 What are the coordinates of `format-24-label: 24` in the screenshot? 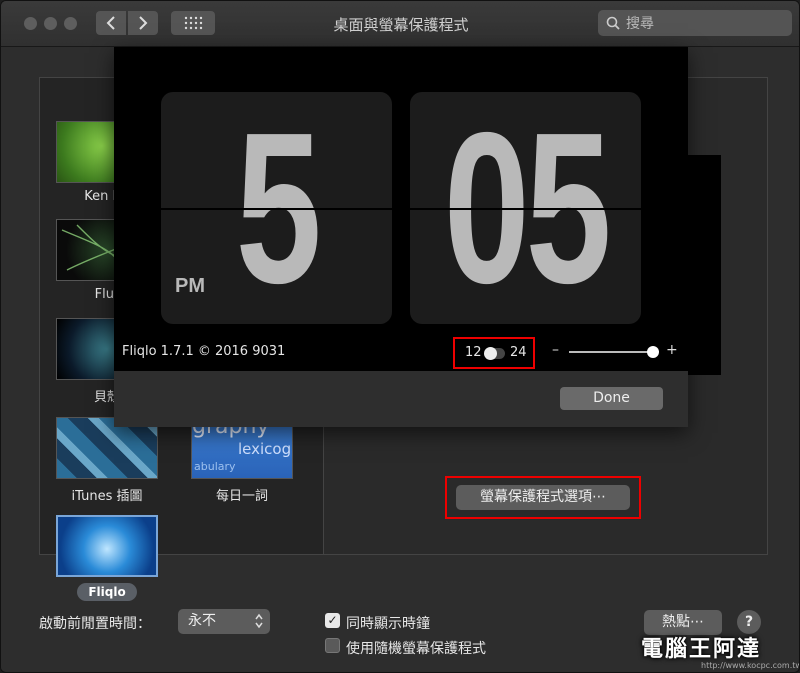 It's located at (518, 352).